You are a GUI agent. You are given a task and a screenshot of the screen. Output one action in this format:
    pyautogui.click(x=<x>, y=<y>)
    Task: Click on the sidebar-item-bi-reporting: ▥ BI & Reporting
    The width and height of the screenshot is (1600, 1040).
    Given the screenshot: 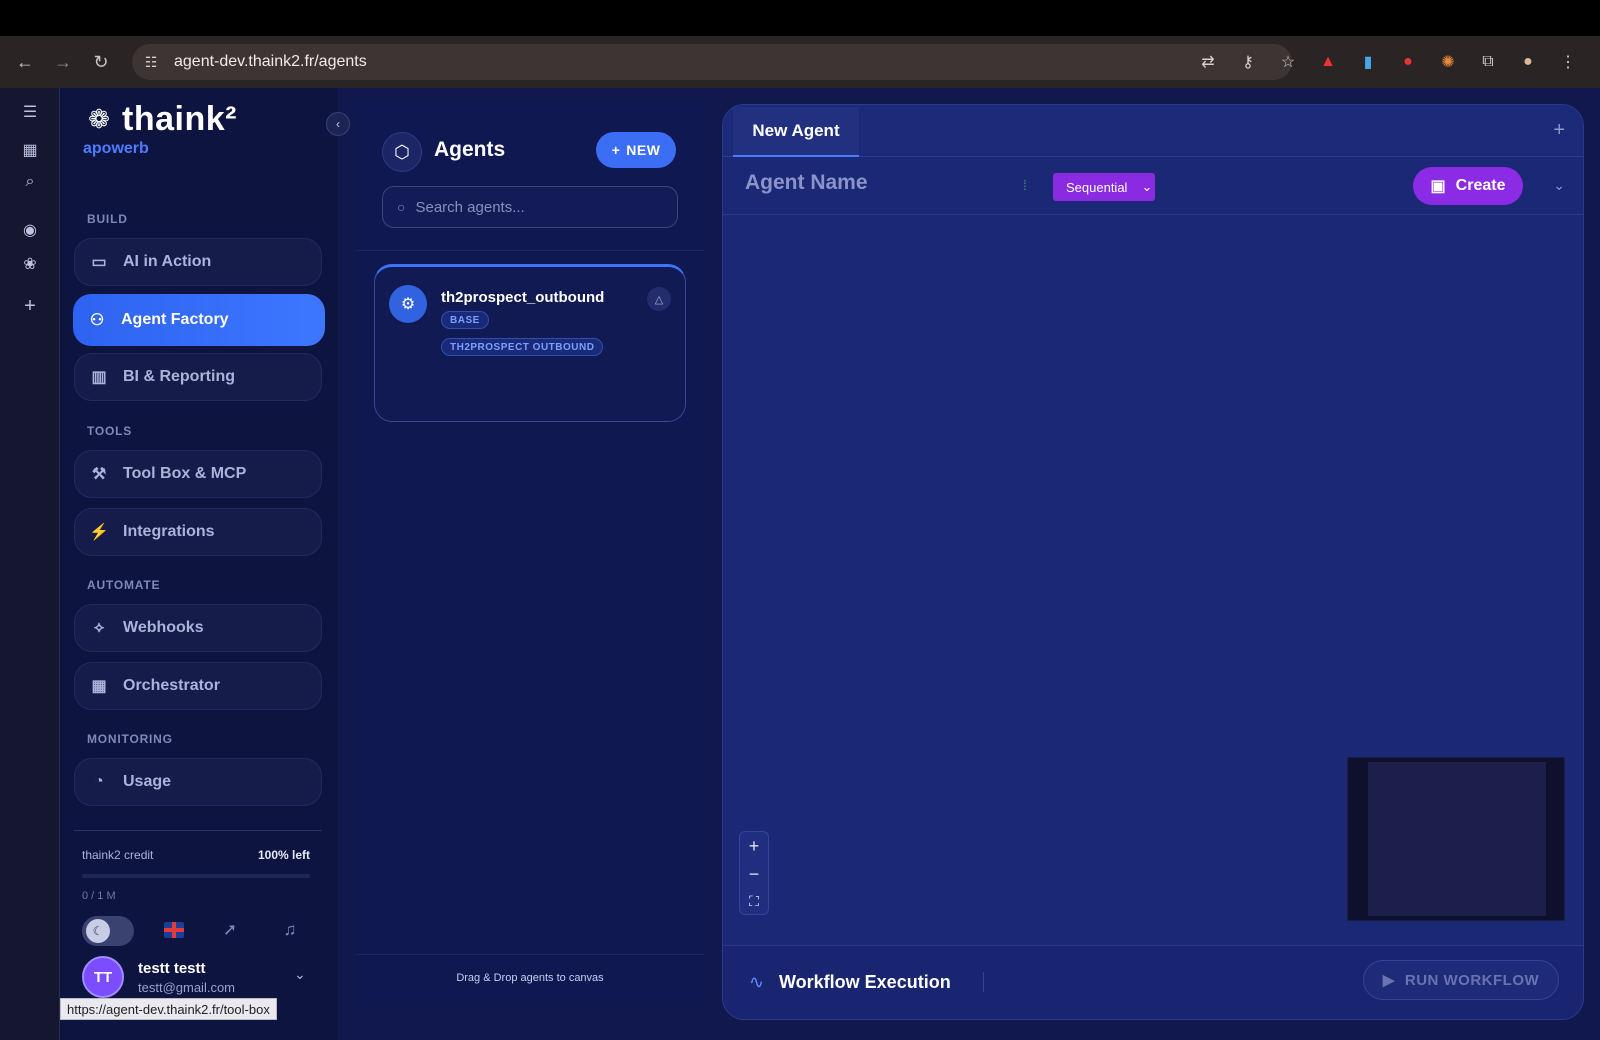 What is the action you would take?
    pyautogui.click(x=198, y=377)
    